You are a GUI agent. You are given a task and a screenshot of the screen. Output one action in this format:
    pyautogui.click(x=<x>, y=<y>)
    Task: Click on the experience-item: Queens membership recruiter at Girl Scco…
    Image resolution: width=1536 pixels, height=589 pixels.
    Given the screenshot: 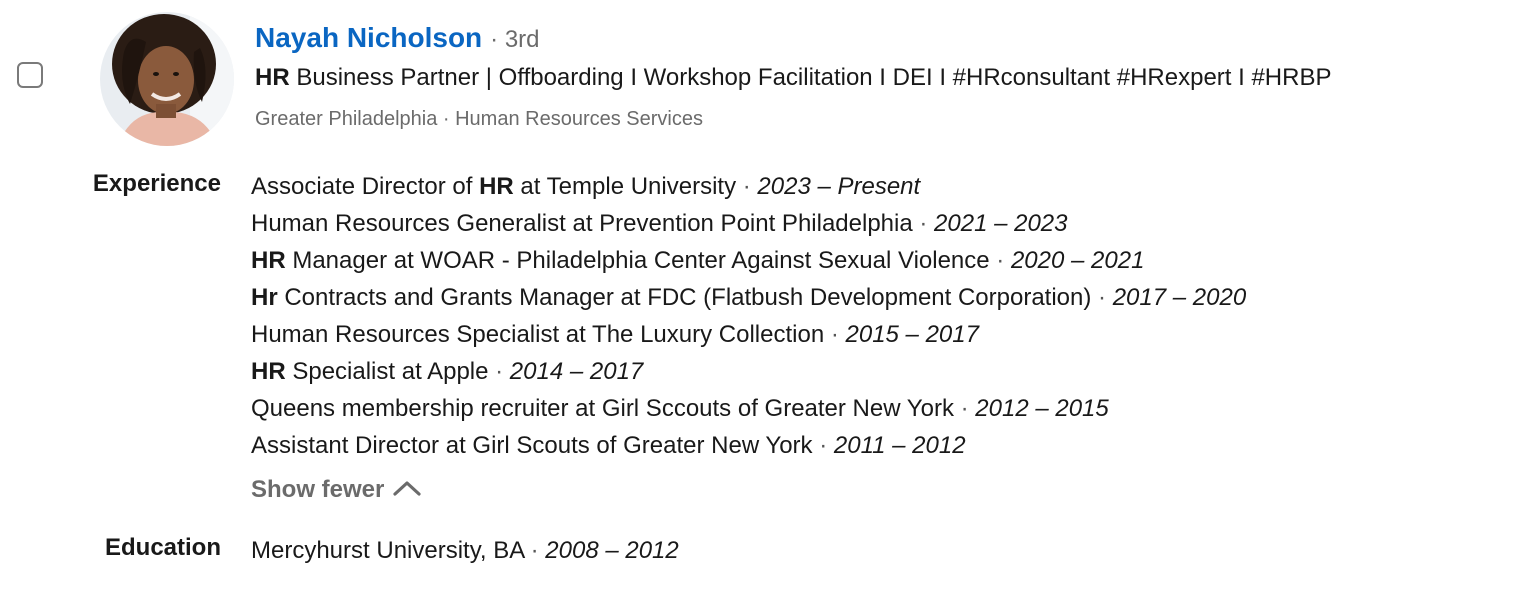 What is the action you would take?
    pyautogui.click(x=680, y=408)
    